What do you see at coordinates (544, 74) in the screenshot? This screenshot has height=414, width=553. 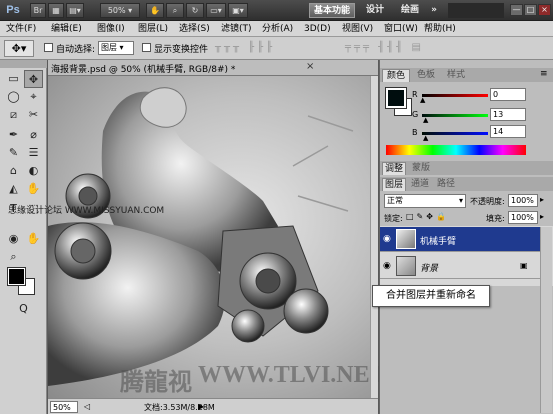 I see `panel-menu-icon: ≡` at bounding box center [544, 74].